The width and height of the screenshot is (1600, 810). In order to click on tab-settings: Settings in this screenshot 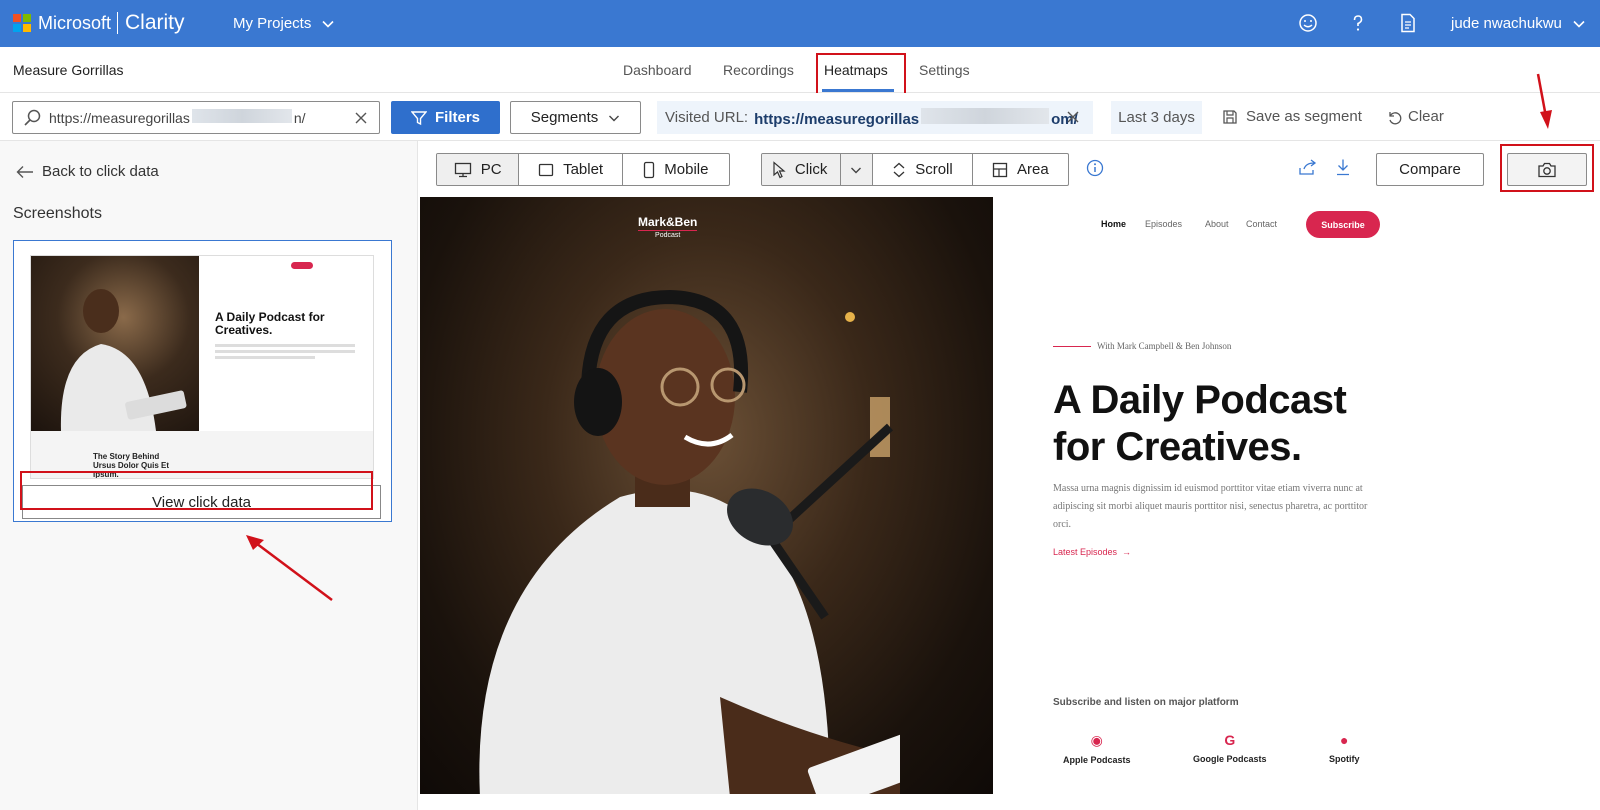, I will do `click(944, 70)`.